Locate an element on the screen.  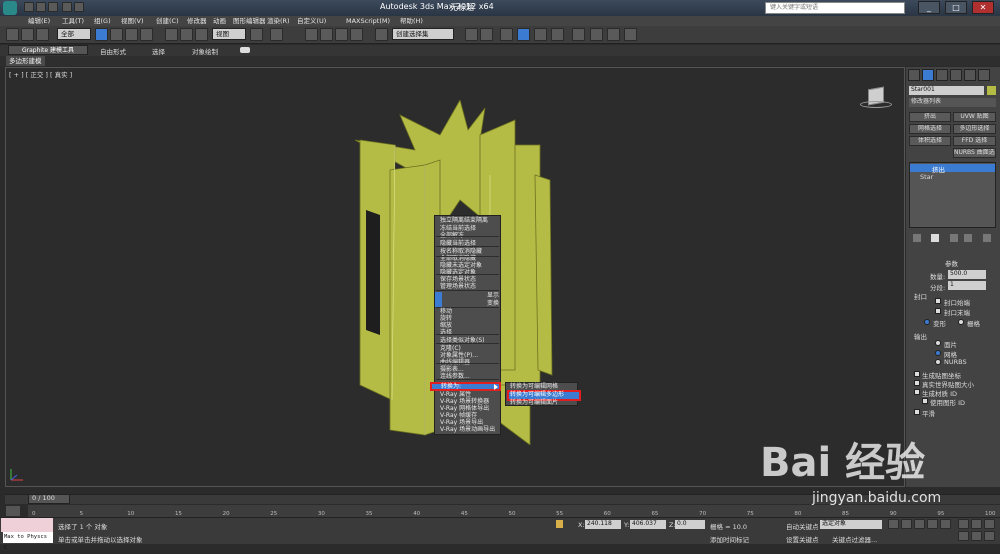
menu-group: 组(G) is located at coordinates (102, 21).